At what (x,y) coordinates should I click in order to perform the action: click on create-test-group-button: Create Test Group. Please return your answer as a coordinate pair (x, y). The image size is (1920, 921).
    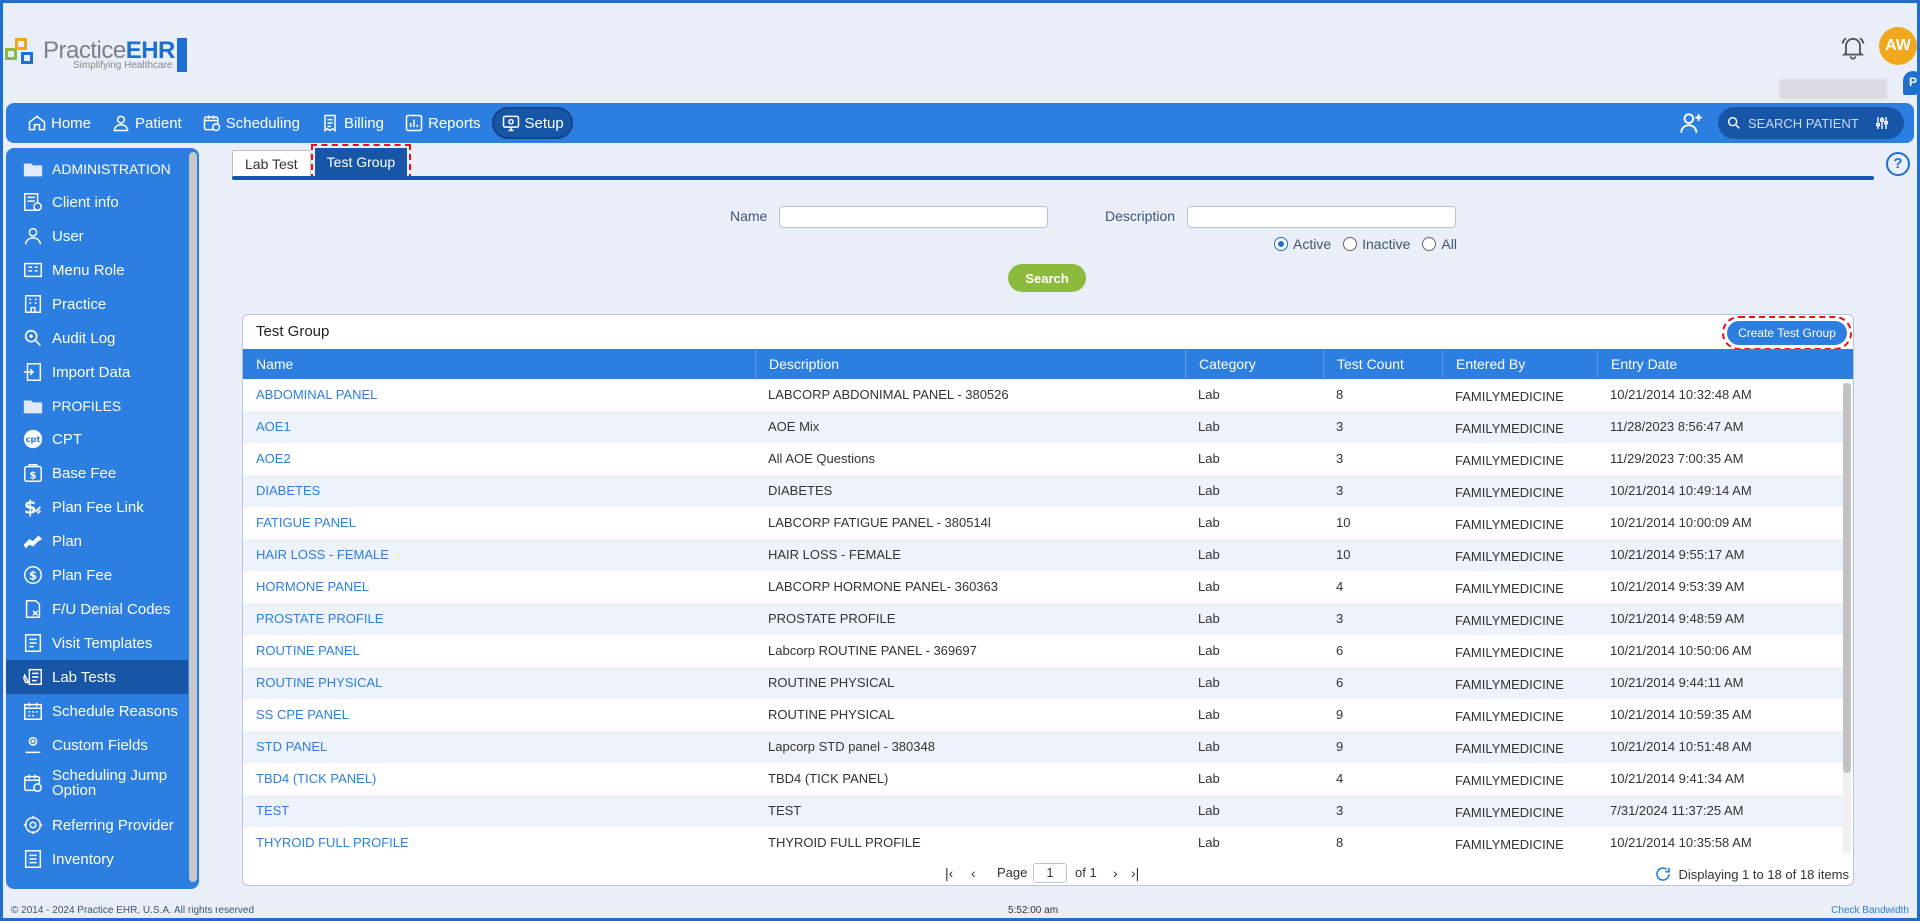
    Looking at the image, I should click on (1787, 333).